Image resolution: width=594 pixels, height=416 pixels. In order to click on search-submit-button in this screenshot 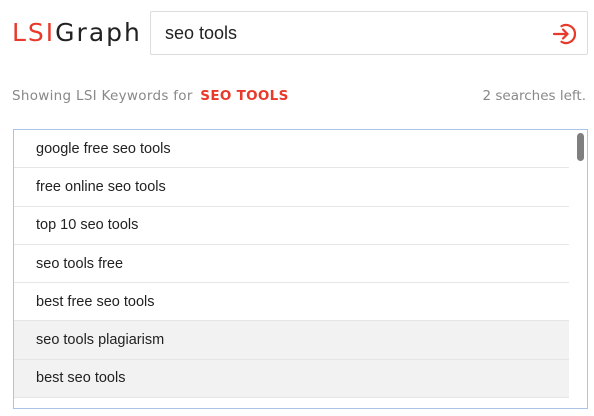, I will do `click(564, 34)`.